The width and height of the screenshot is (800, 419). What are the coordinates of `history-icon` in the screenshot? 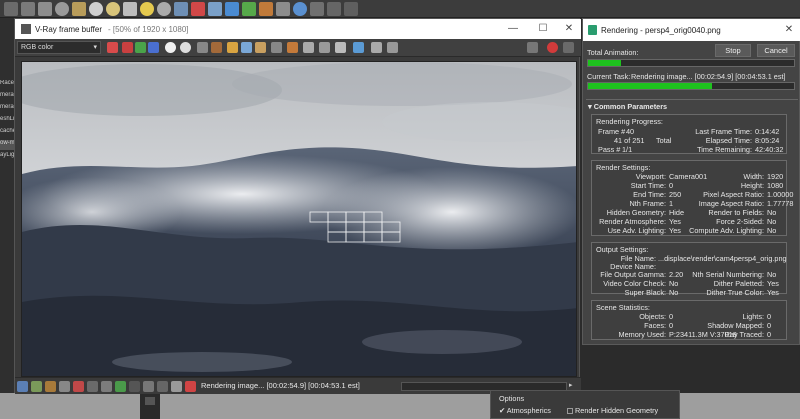 It's located at (260, 47).